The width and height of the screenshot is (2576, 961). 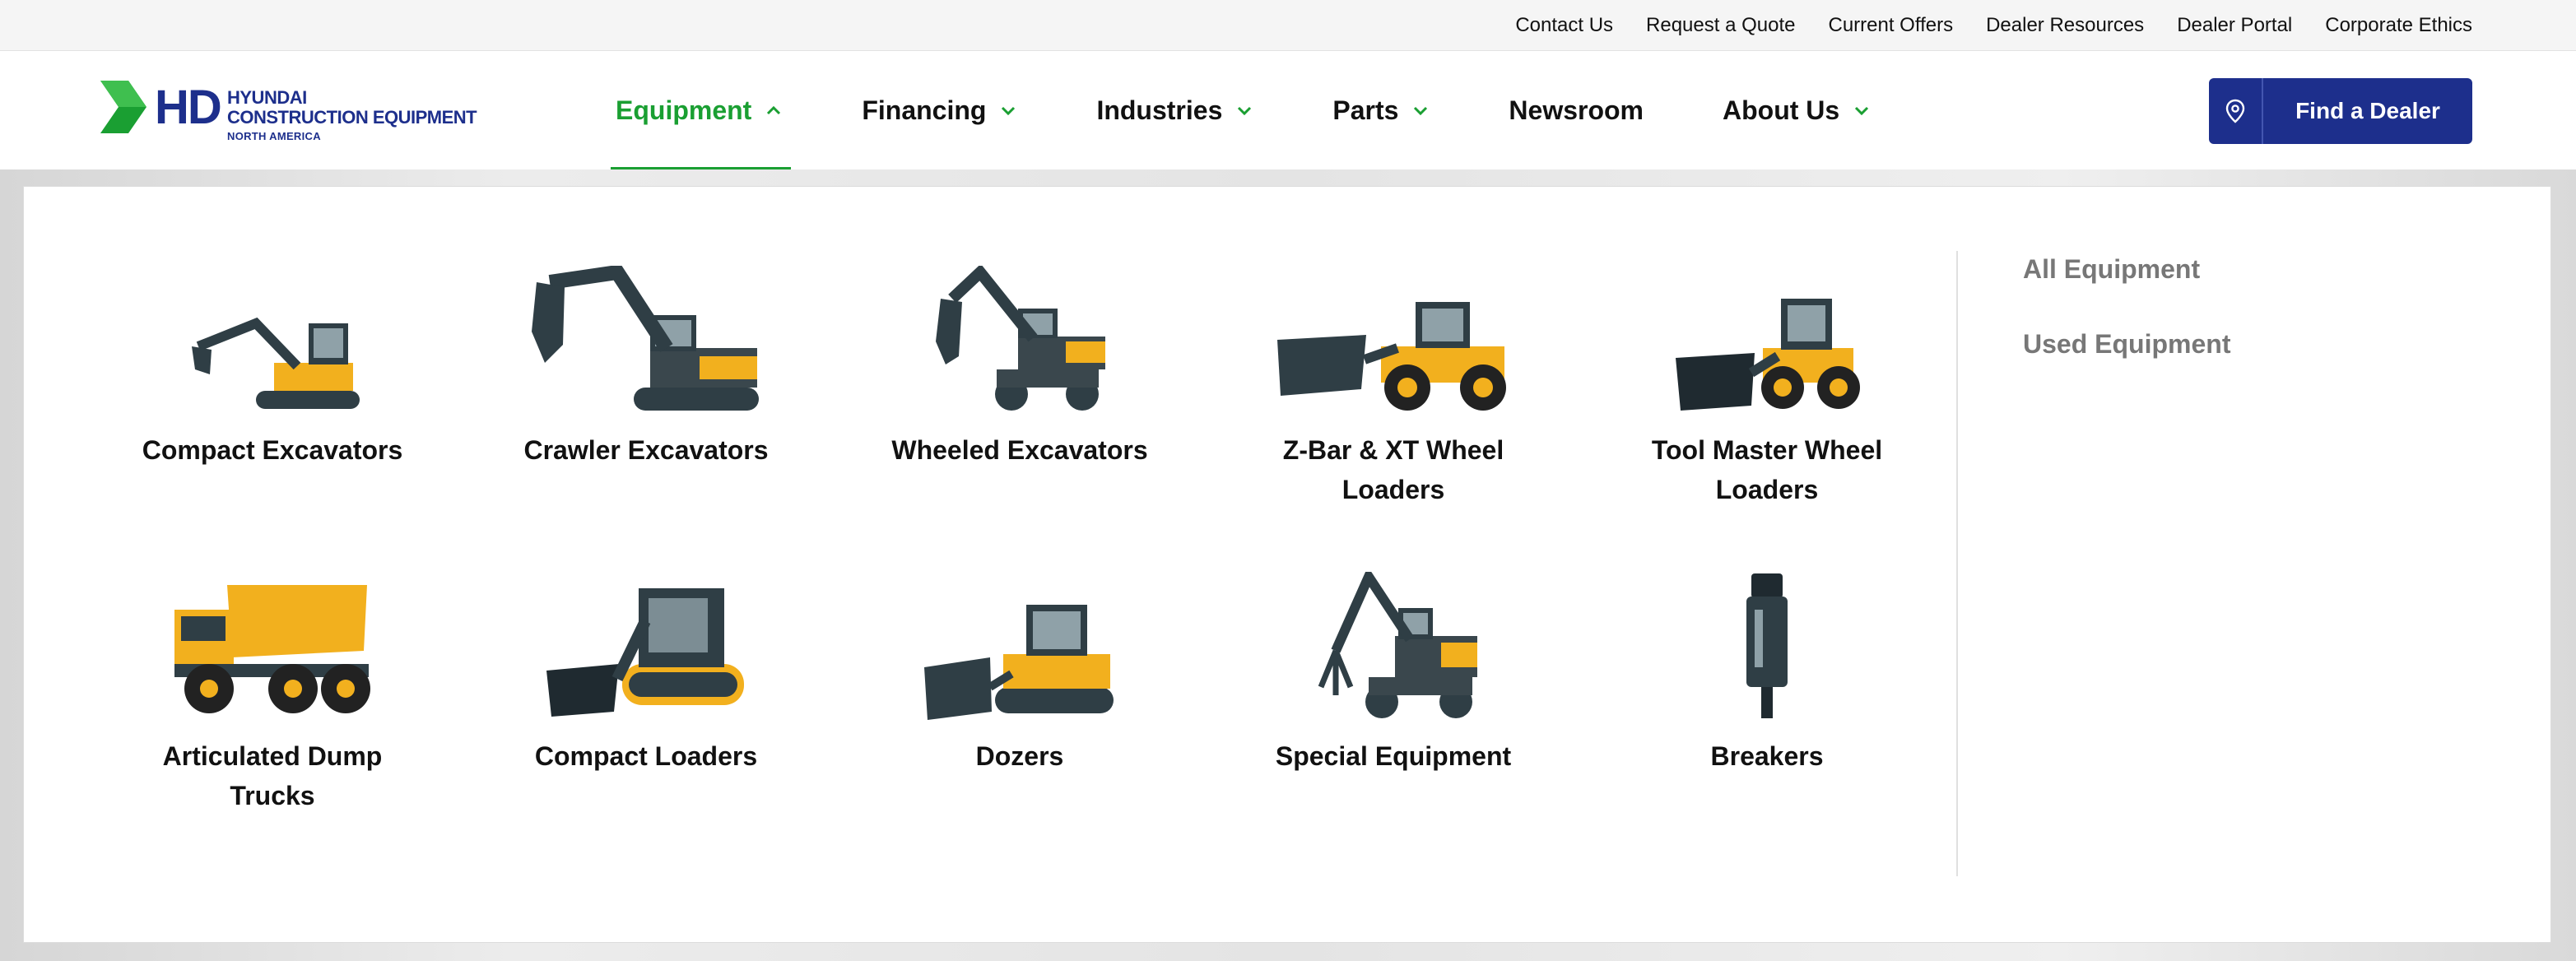 What do you see at coordinates (2236, 111) in the screenshot?
I see `location-pin-icon` at bounding box center [2236, 111].